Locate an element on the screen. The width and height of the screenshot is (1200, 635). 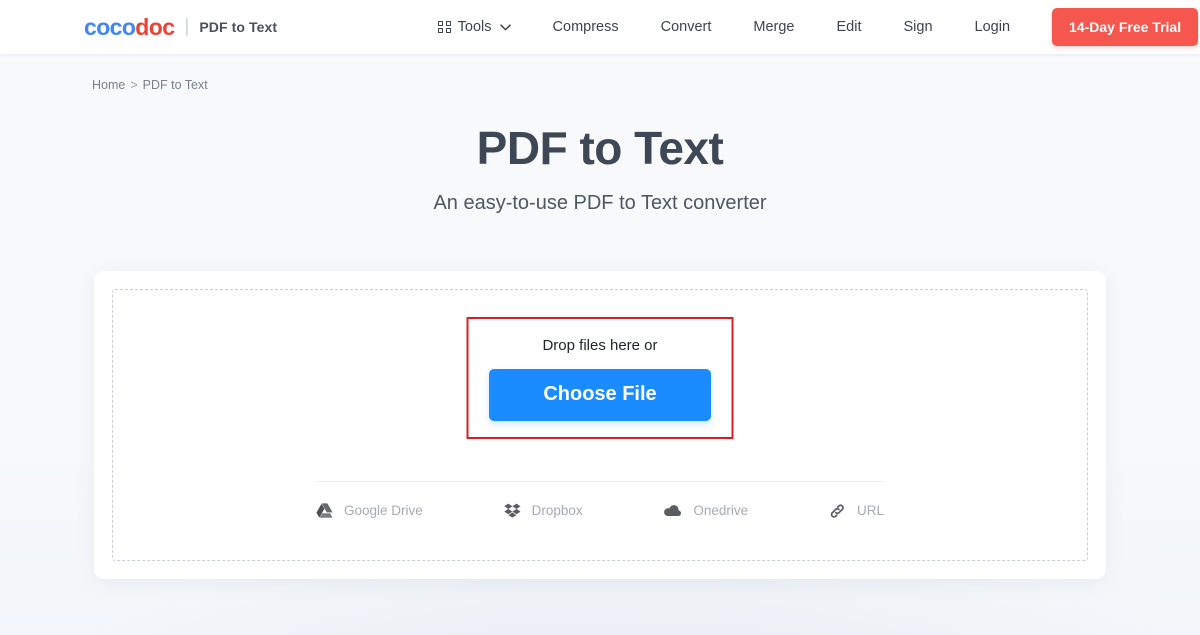
nav-item-login: Login is located at coordinates (992, 27).